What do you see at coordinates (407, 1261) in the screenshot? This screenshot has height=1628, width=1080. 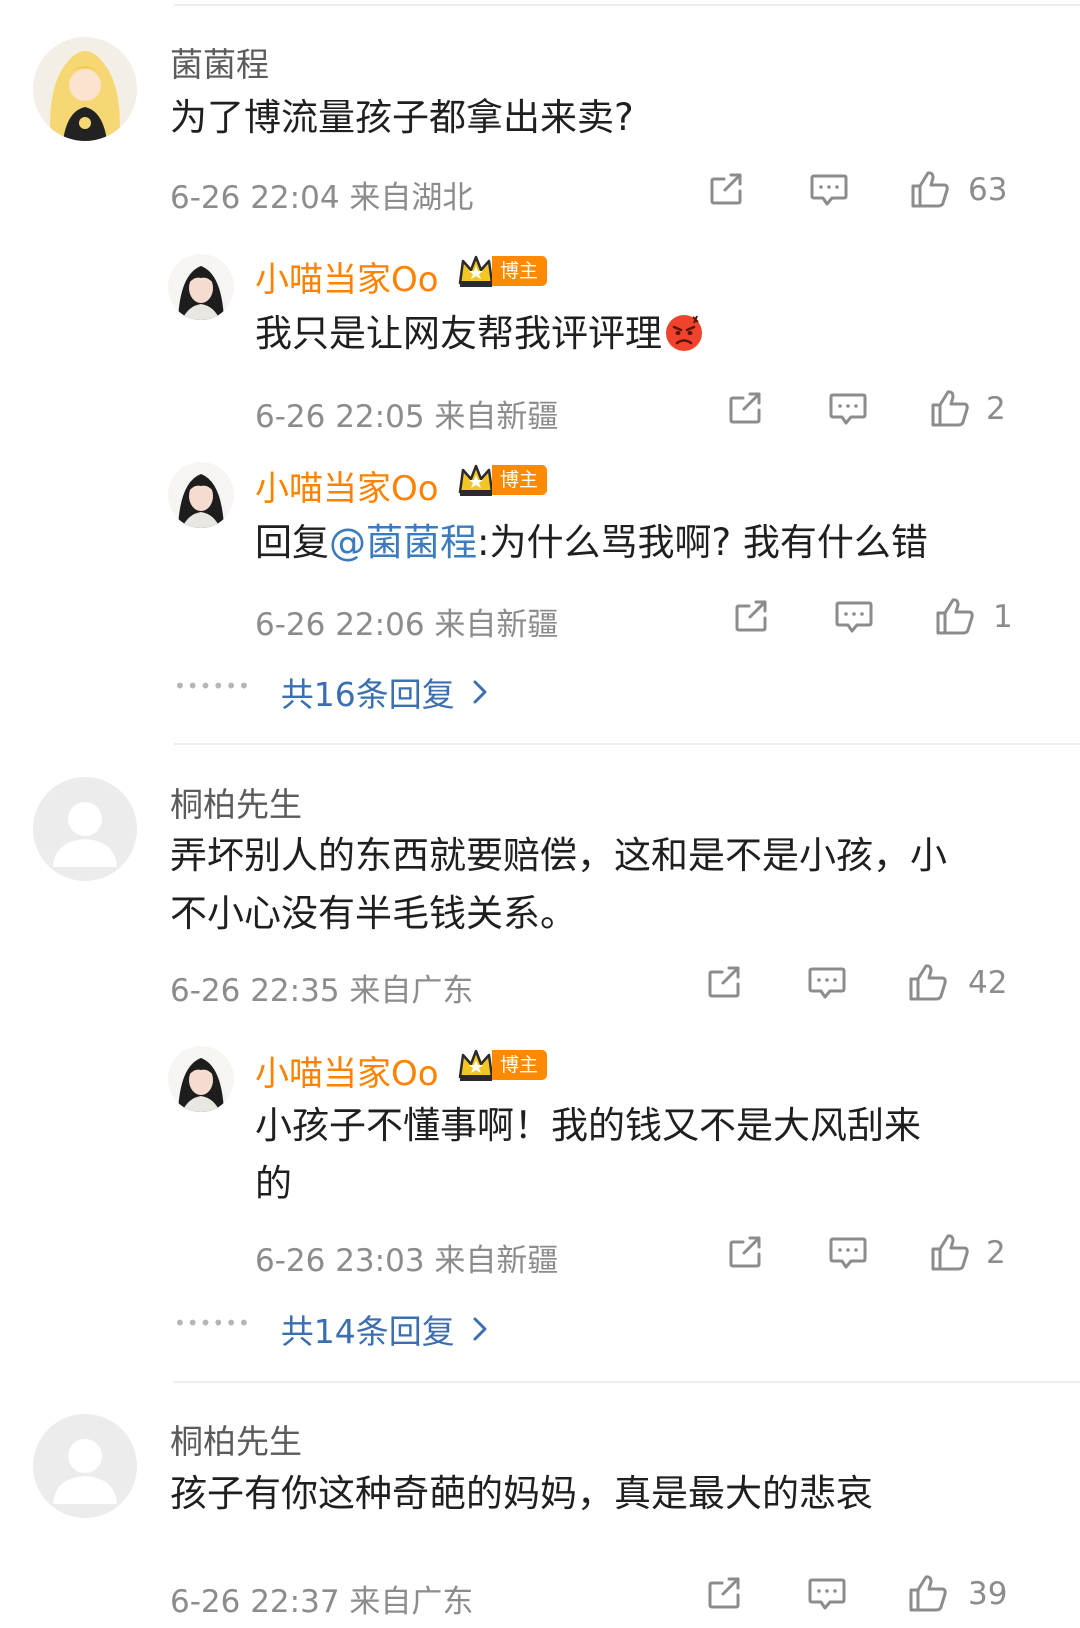 I see `reply-timestamp: 6-26 23:03 来自新疆` at bounding box center [407, 1261].